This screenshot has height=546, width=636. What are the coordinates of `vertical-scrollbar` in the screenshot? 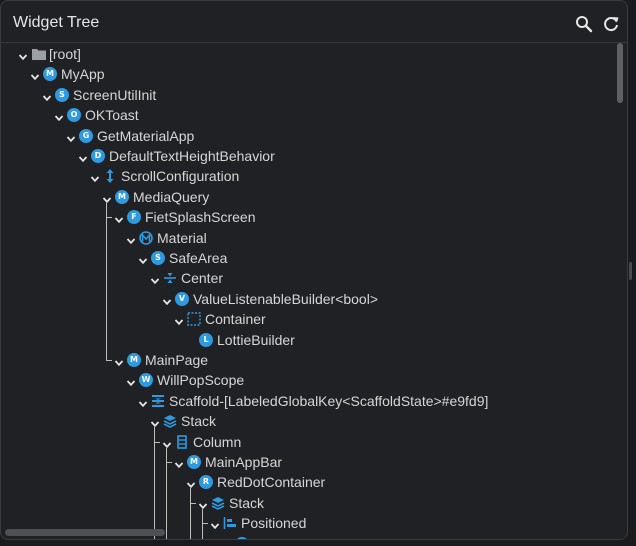 It's located at (619, 73).